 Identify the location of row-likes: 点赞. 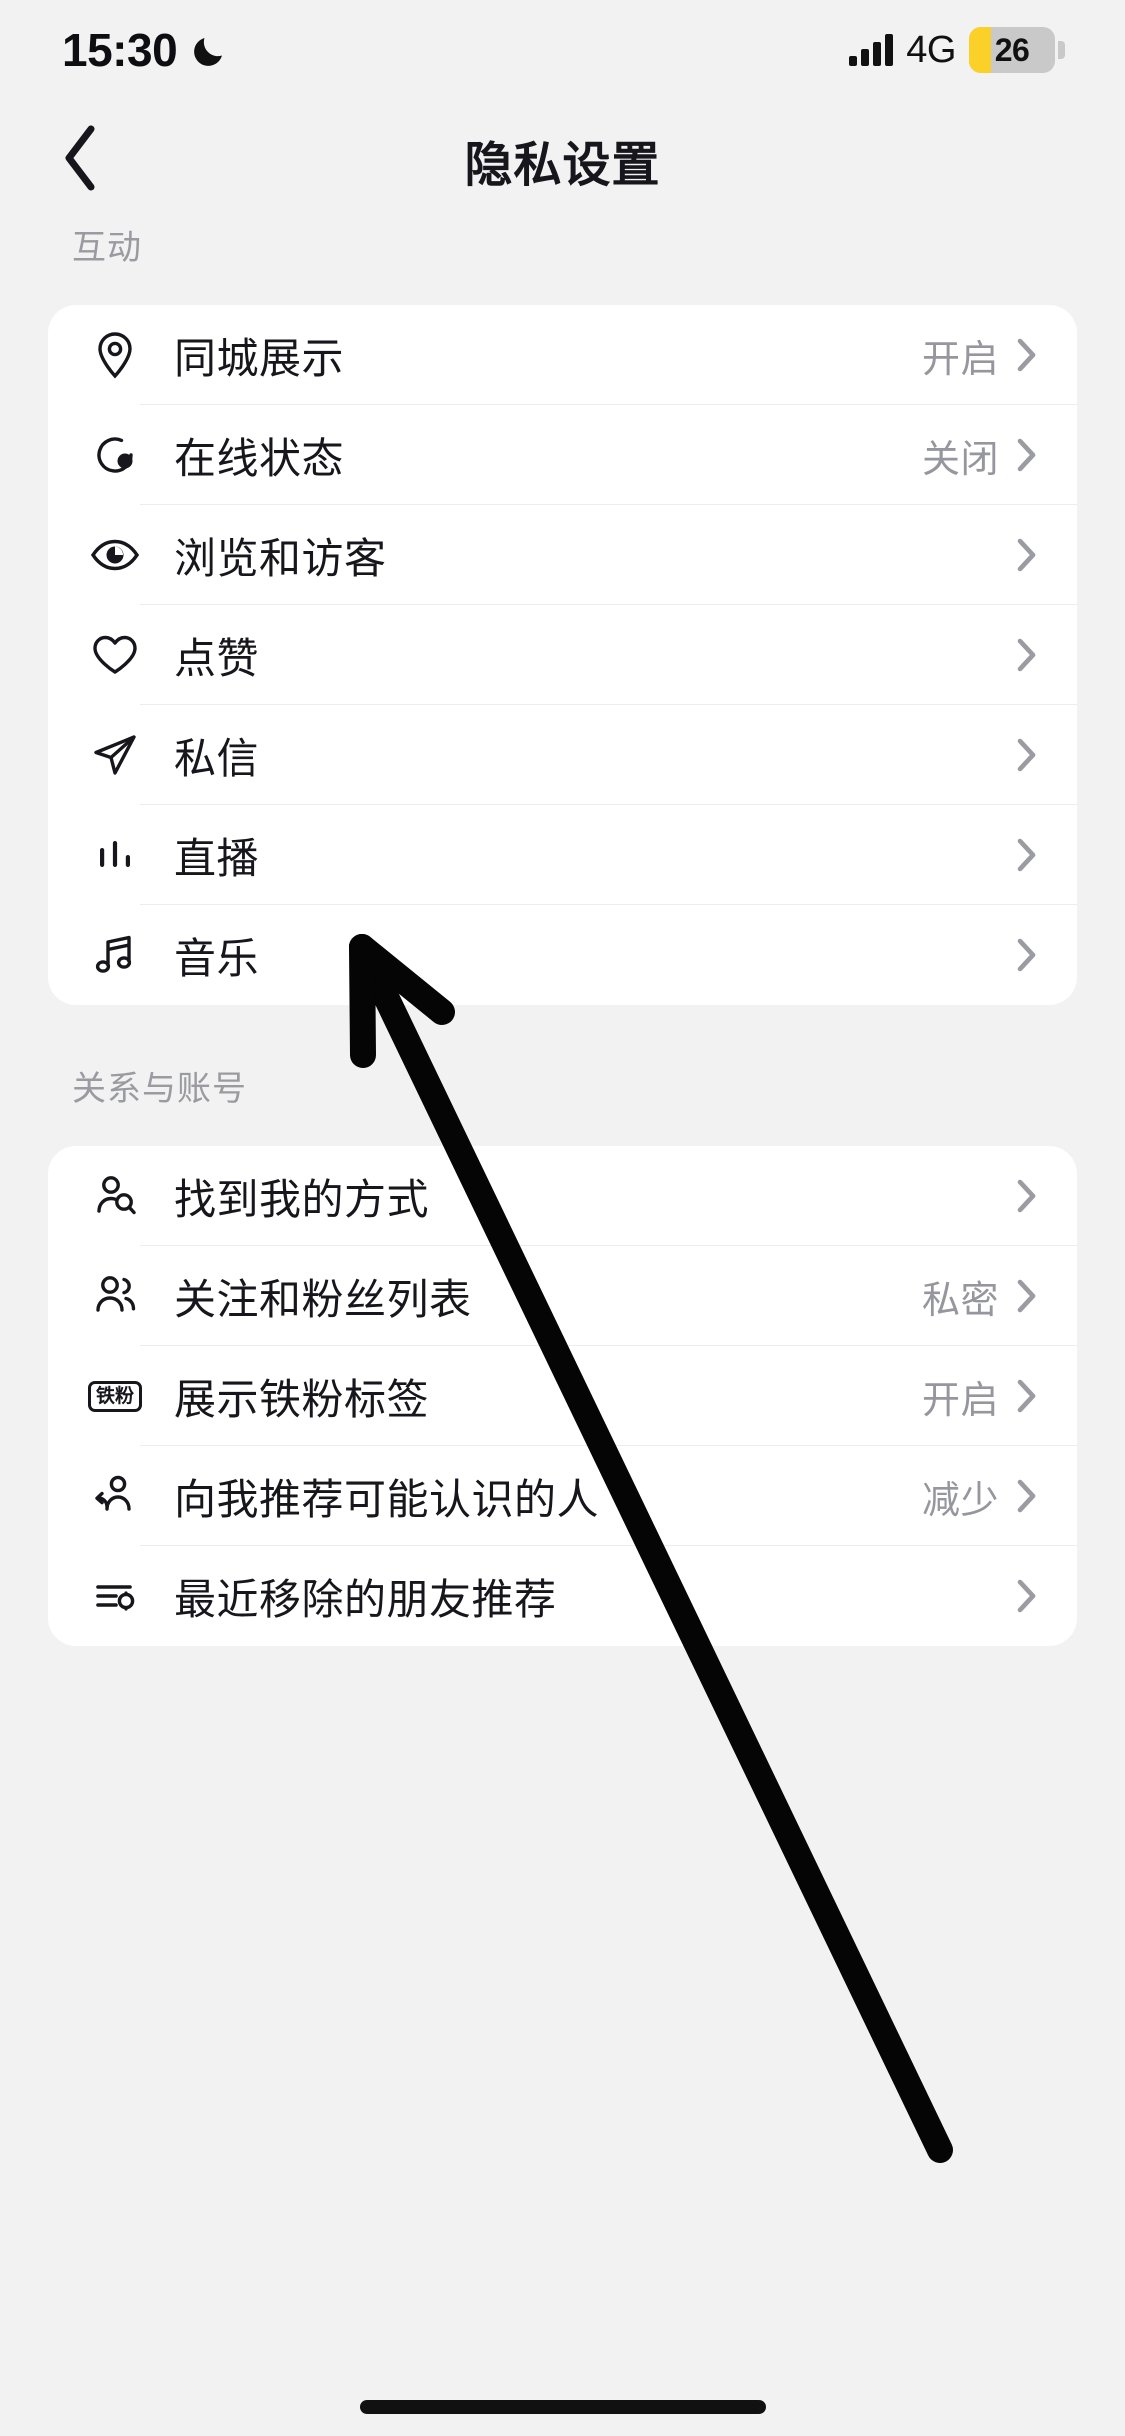
(562, 655).